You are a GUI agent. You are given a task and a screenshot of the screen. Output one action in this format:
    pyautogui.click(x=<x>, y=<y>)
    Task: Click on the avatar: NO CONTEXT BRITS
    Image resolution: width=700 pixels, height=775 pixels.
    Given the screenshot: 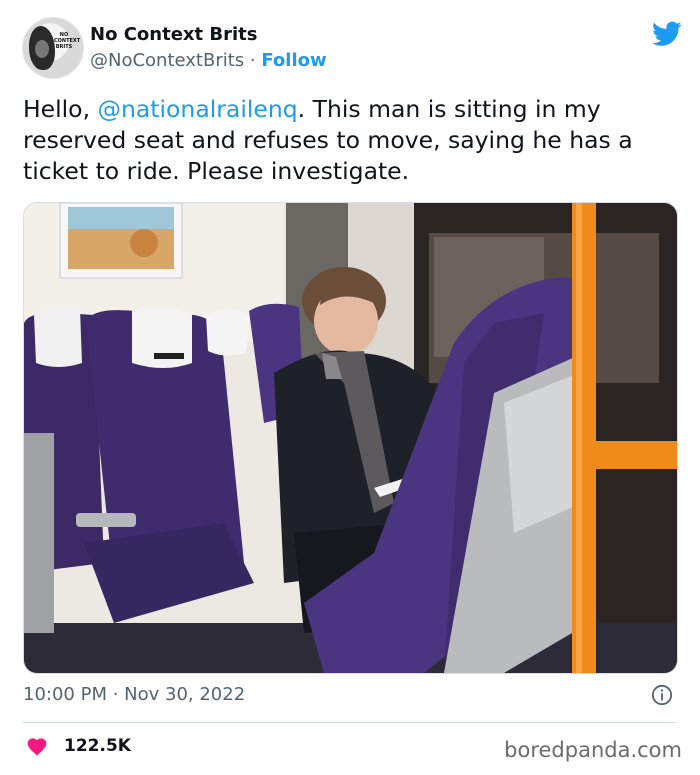 What is the action you would take?
    pyautogui.click(x=53, y=48)
    